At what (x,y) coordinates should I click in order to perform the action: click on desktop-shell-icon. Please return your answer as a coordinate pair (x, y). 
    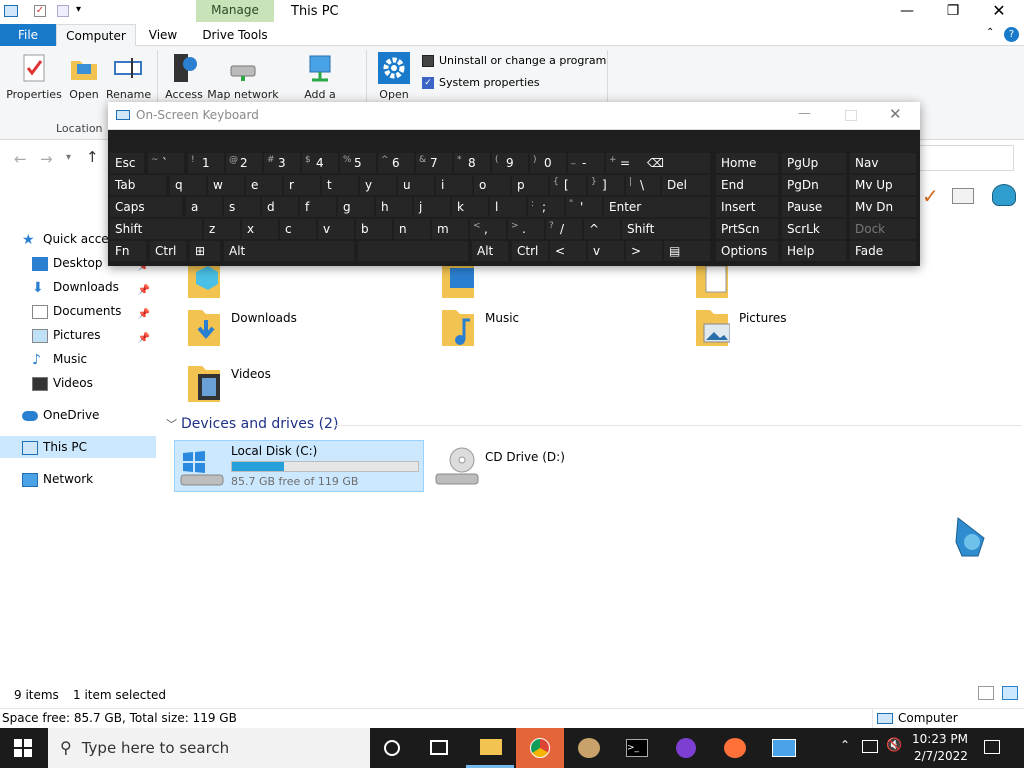
    Looking at the image, I should click on (1004, 195).